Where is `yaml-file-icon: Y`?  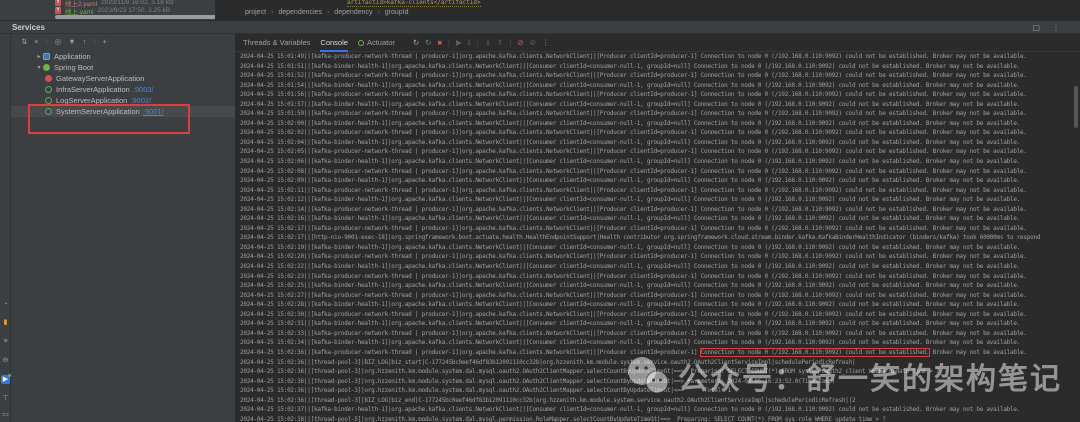
yaml-file-icon: Y is located at coordinates (58, 10).